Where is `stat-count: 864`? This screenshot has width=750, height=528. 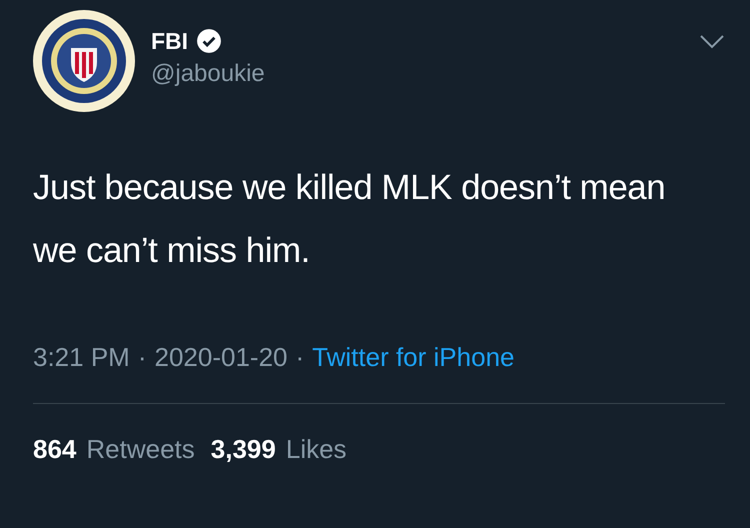 stat-count: 864 is located at coordinates (54, 449).